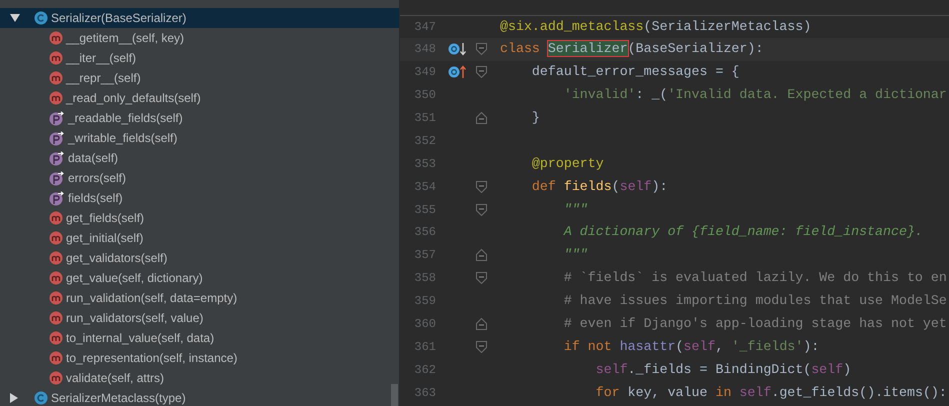  Describe the element at coordinates (424, 301) in the screenshot. I see `line-number: 359` at that location.